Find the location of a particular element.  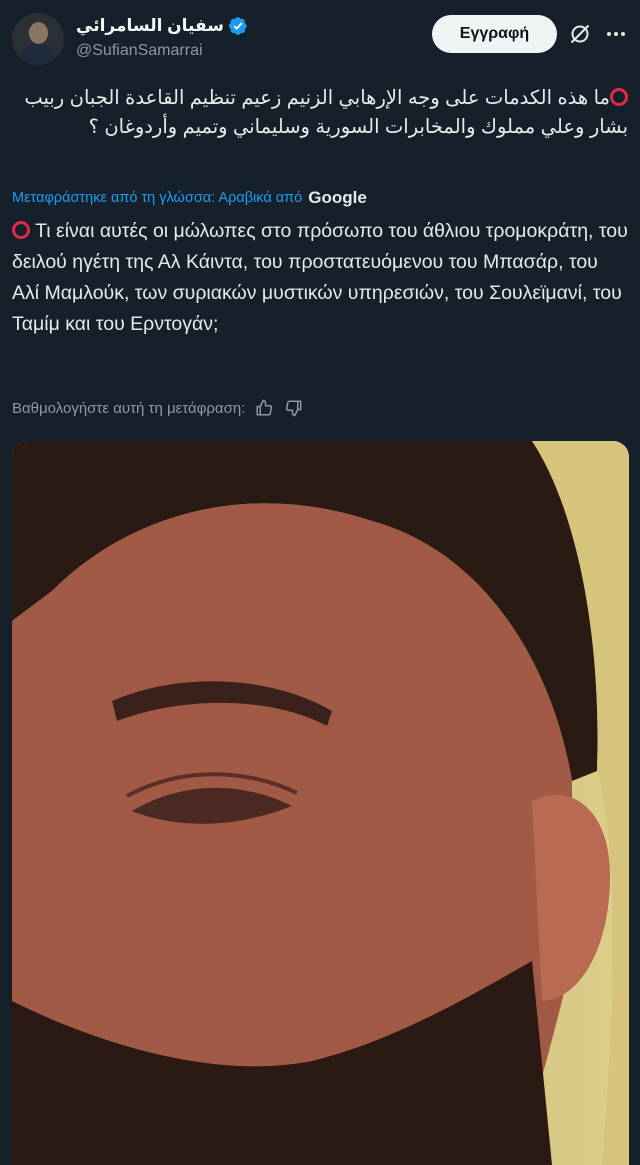

grok-icon is located at coordinates (580, 34).